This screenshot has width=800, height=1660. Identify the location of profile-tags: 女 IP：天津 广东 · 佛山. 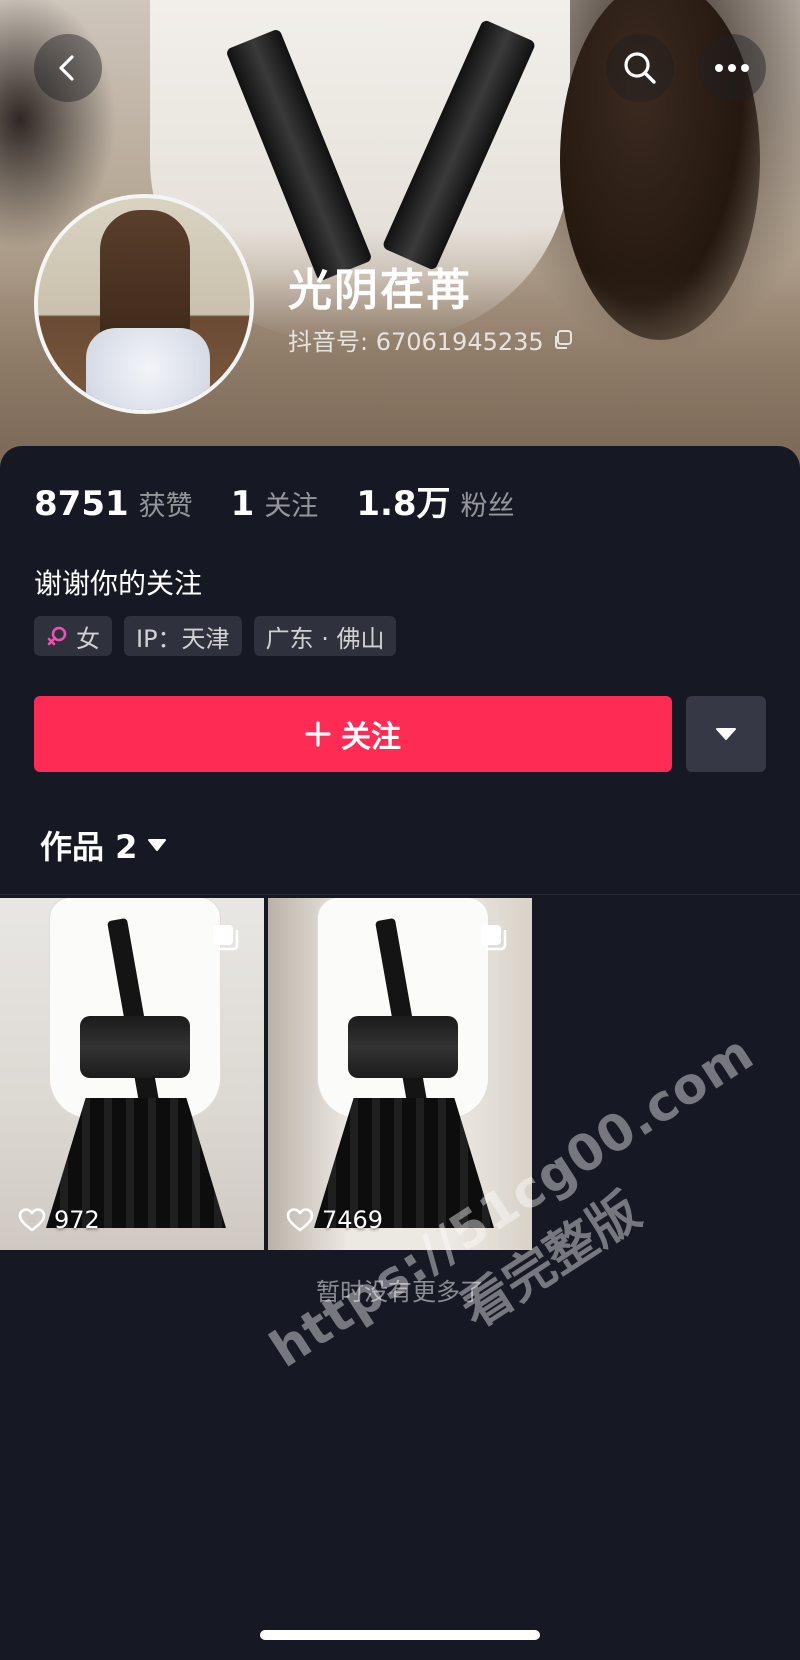
(215, 636).